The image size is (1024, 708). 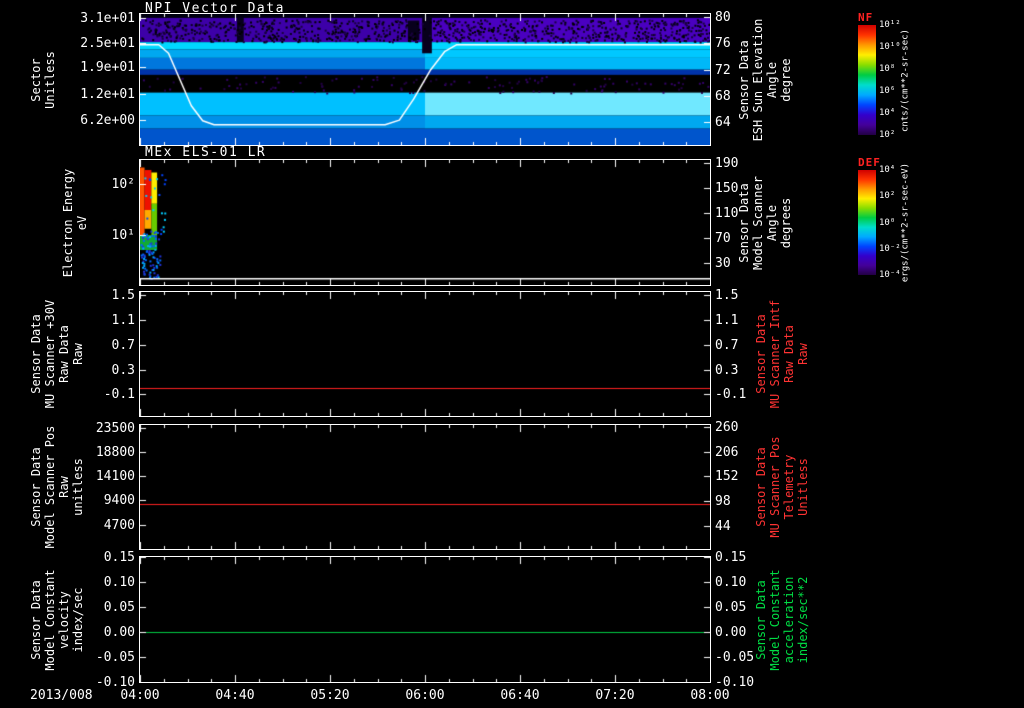 I want to click on def-colorbar-unit-label: ergs/(cm**2-sr-sec-eV), so click(x=905, y=222).